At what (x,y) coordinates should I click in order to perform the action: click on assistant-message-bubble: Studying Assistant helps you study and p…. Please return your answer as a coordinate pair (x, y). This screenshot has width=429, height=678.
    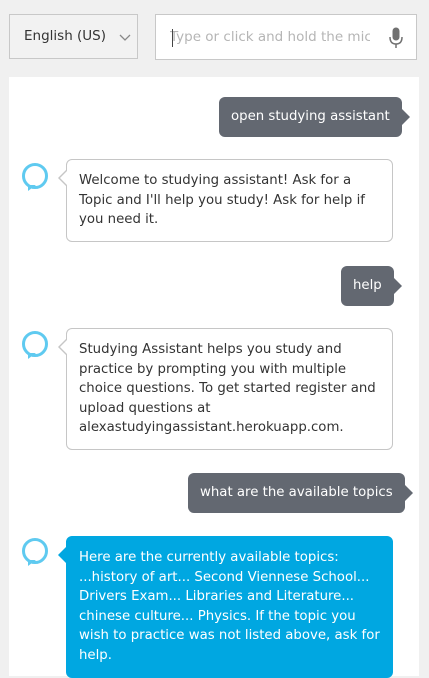
    Looking at the image, I should click on (225, 389).